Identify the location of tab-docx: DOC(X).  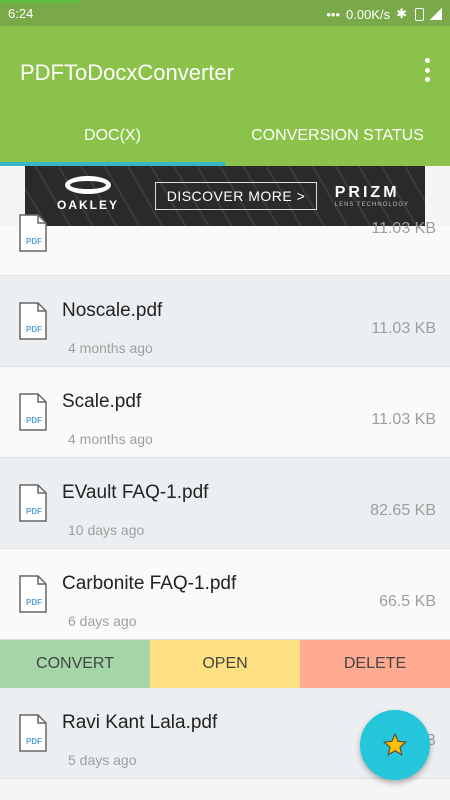
(112, 143).